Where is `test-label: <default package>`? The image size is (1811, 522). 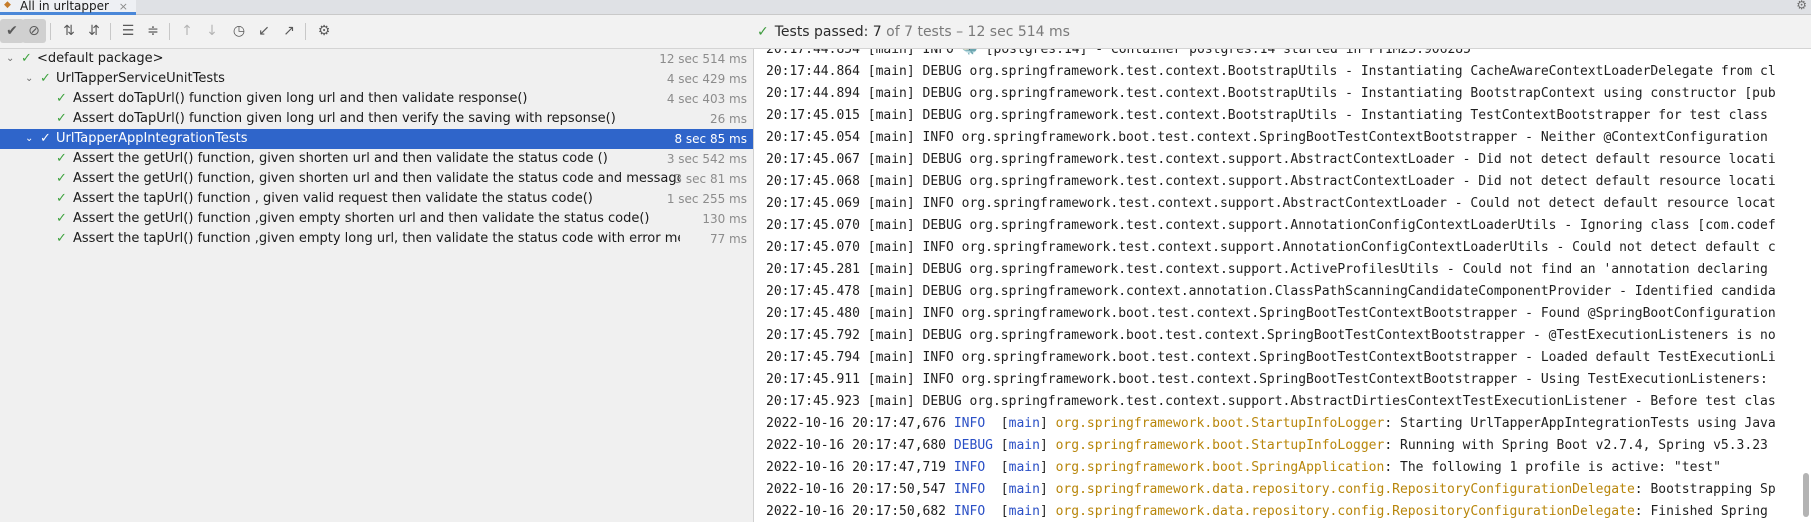 test-label: <default package> is located at coordinates (100, 58).